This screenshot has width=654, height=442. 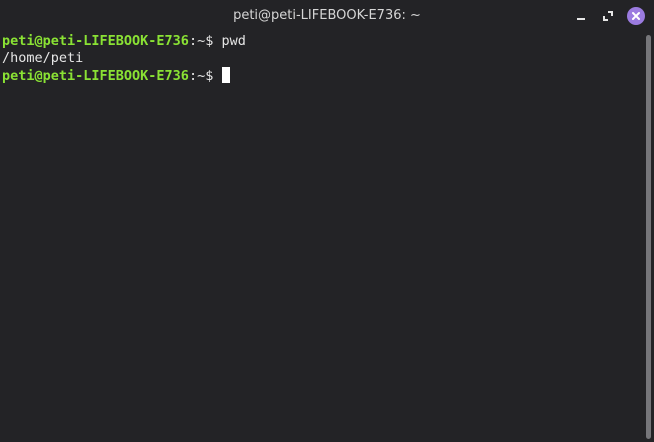 I want to click on minimize-icon, so click(x=581, y=19).